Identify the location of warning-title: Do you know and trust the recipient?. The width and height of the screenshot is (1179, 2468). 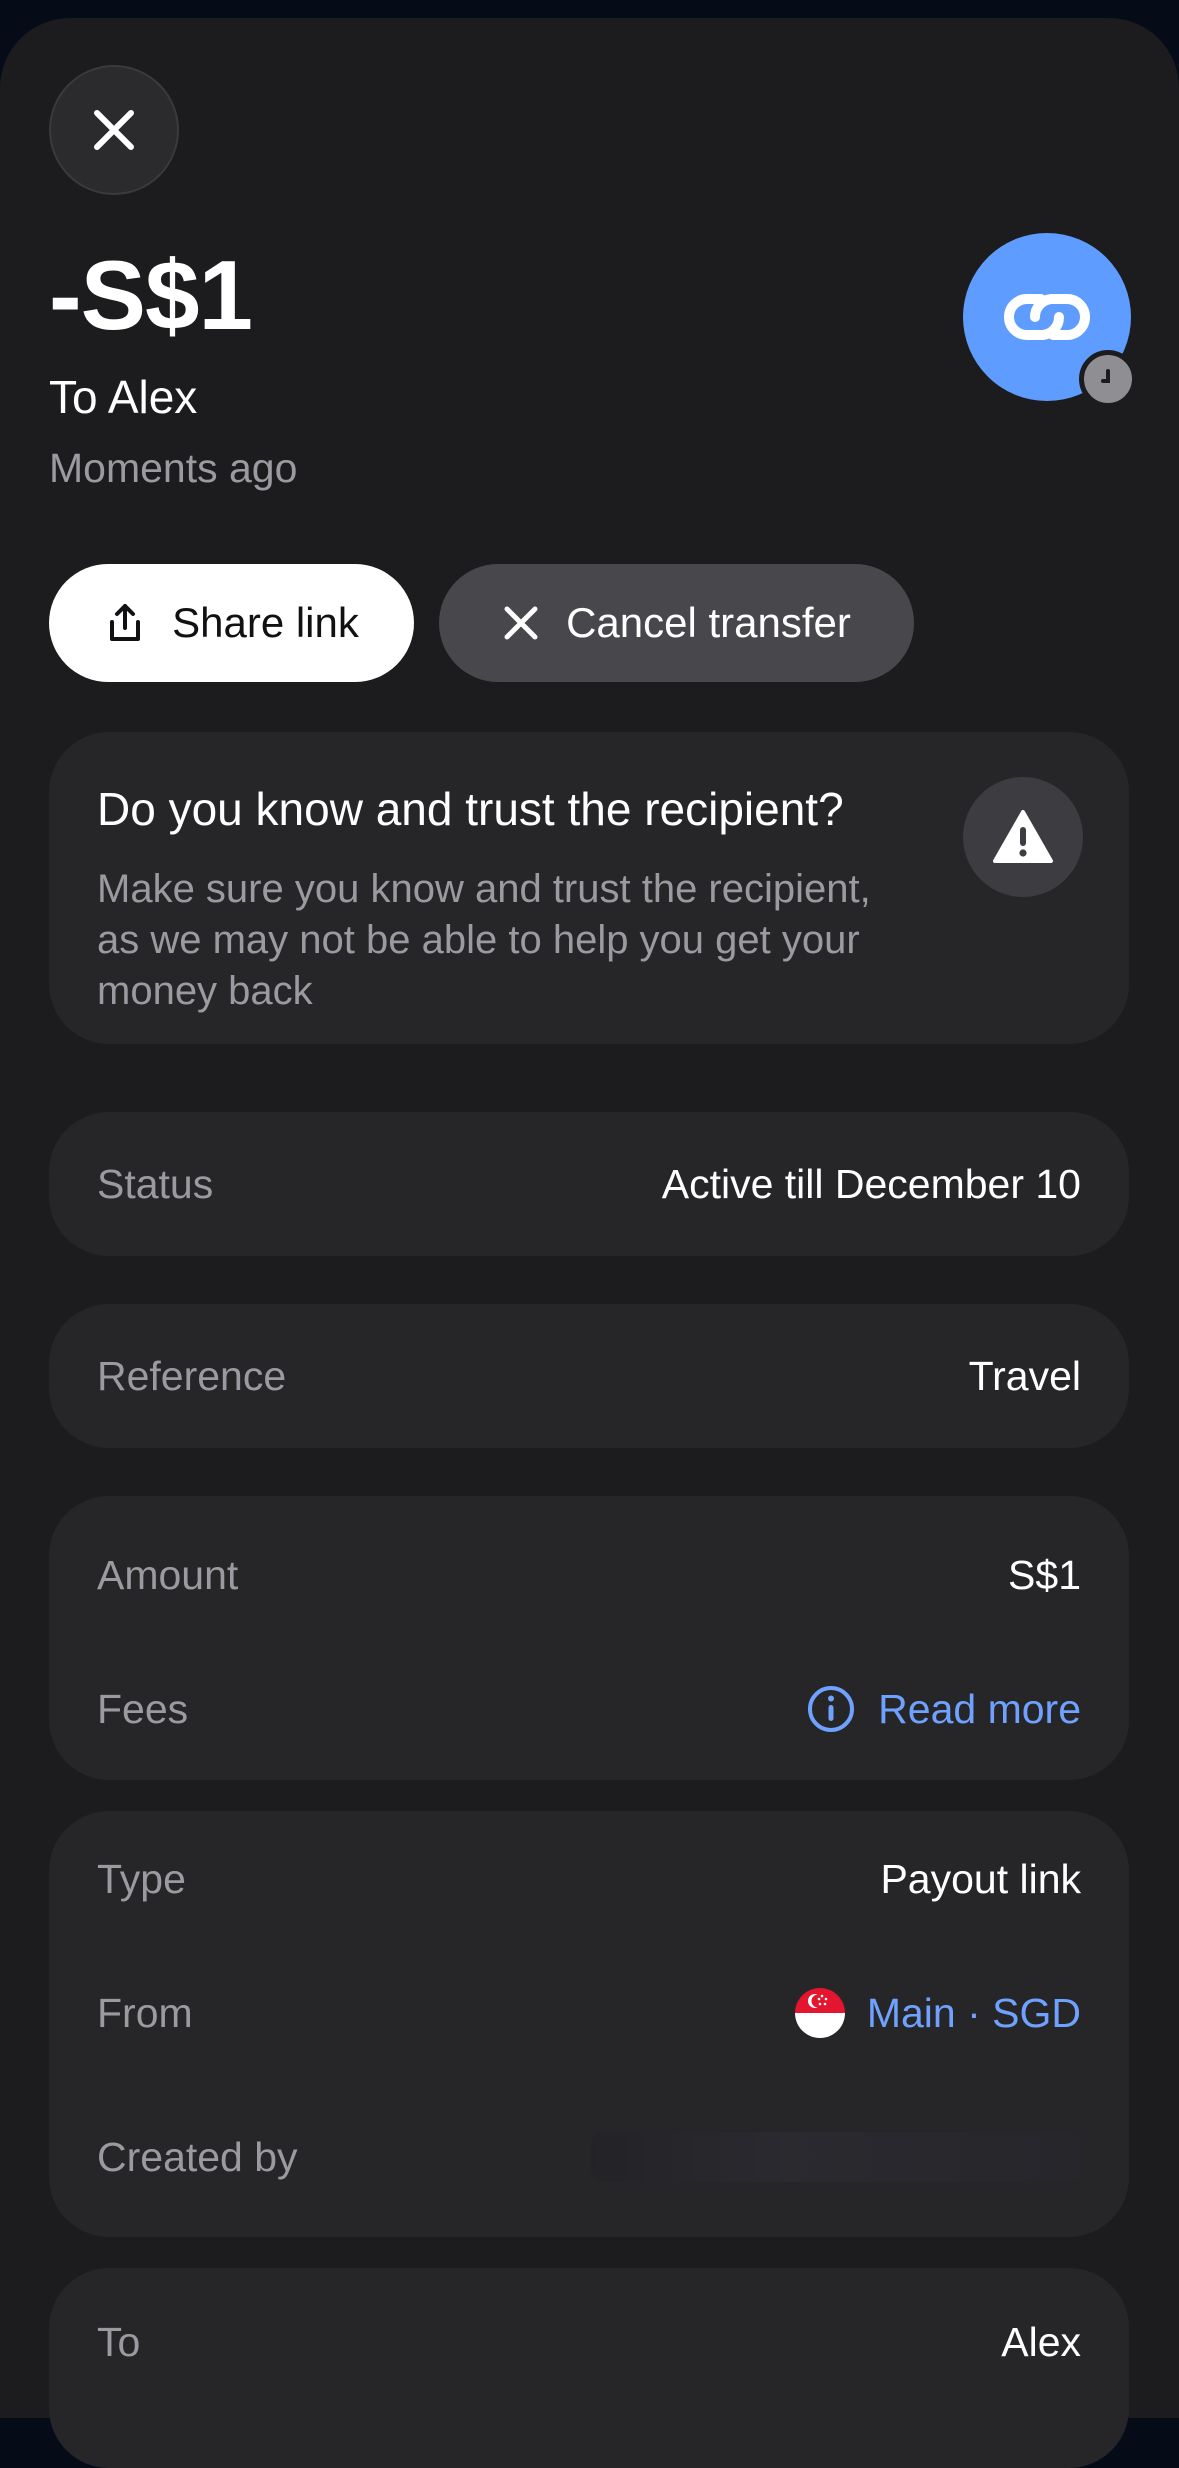
(470, 809).